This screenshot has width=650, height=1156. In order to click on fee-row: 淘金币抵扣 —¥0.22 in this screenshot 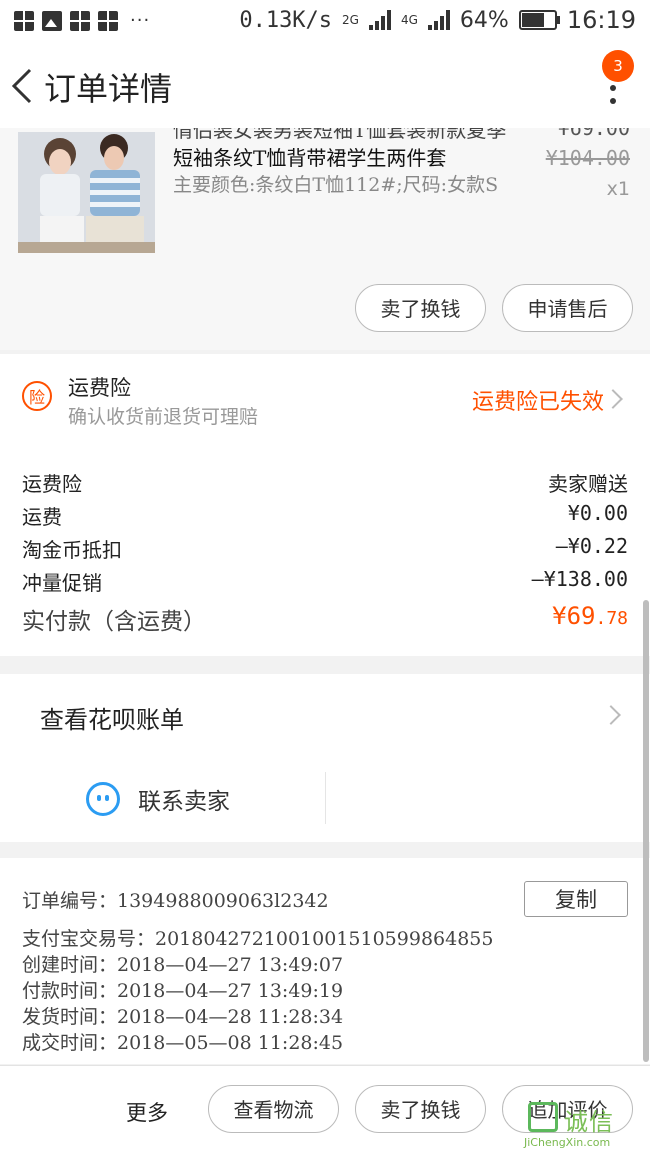, I will do `click(325, 549)`.